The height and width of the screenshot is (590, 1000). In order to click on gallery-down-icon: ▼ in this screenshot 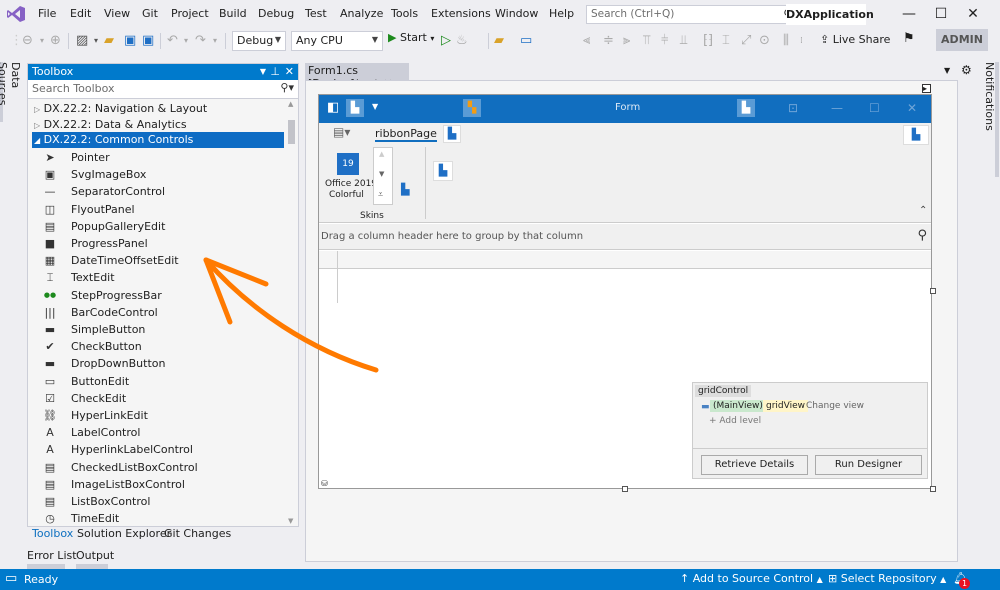, I will do `click(381, 174)`.